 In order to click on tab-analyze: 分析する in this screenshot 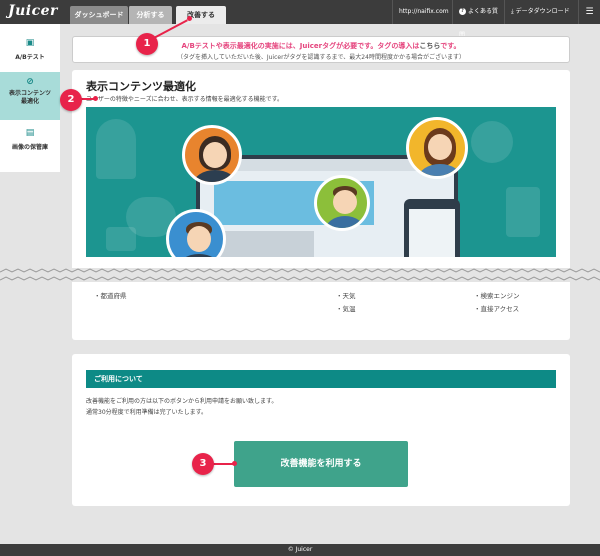, I will do `click(150, 15)`.